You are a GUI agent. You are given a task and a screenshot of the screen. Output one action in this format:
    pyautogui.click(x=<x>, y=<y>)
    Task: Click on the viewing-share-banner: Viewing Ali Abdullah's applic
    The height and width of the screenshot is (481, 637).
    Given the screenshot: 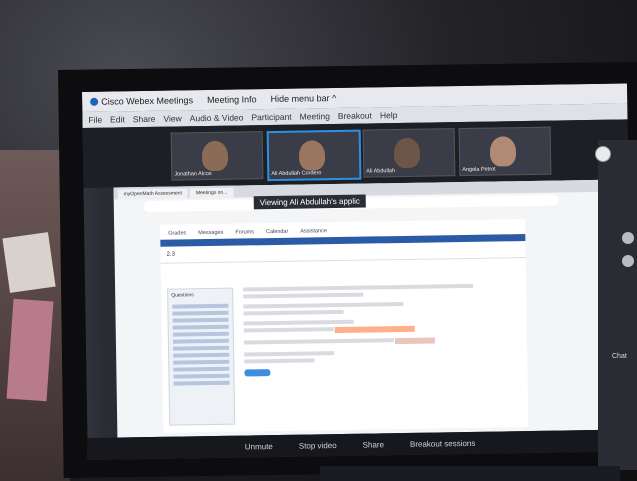 What is the action you would take?
    pyautogui.click(x=309, y=202)
    